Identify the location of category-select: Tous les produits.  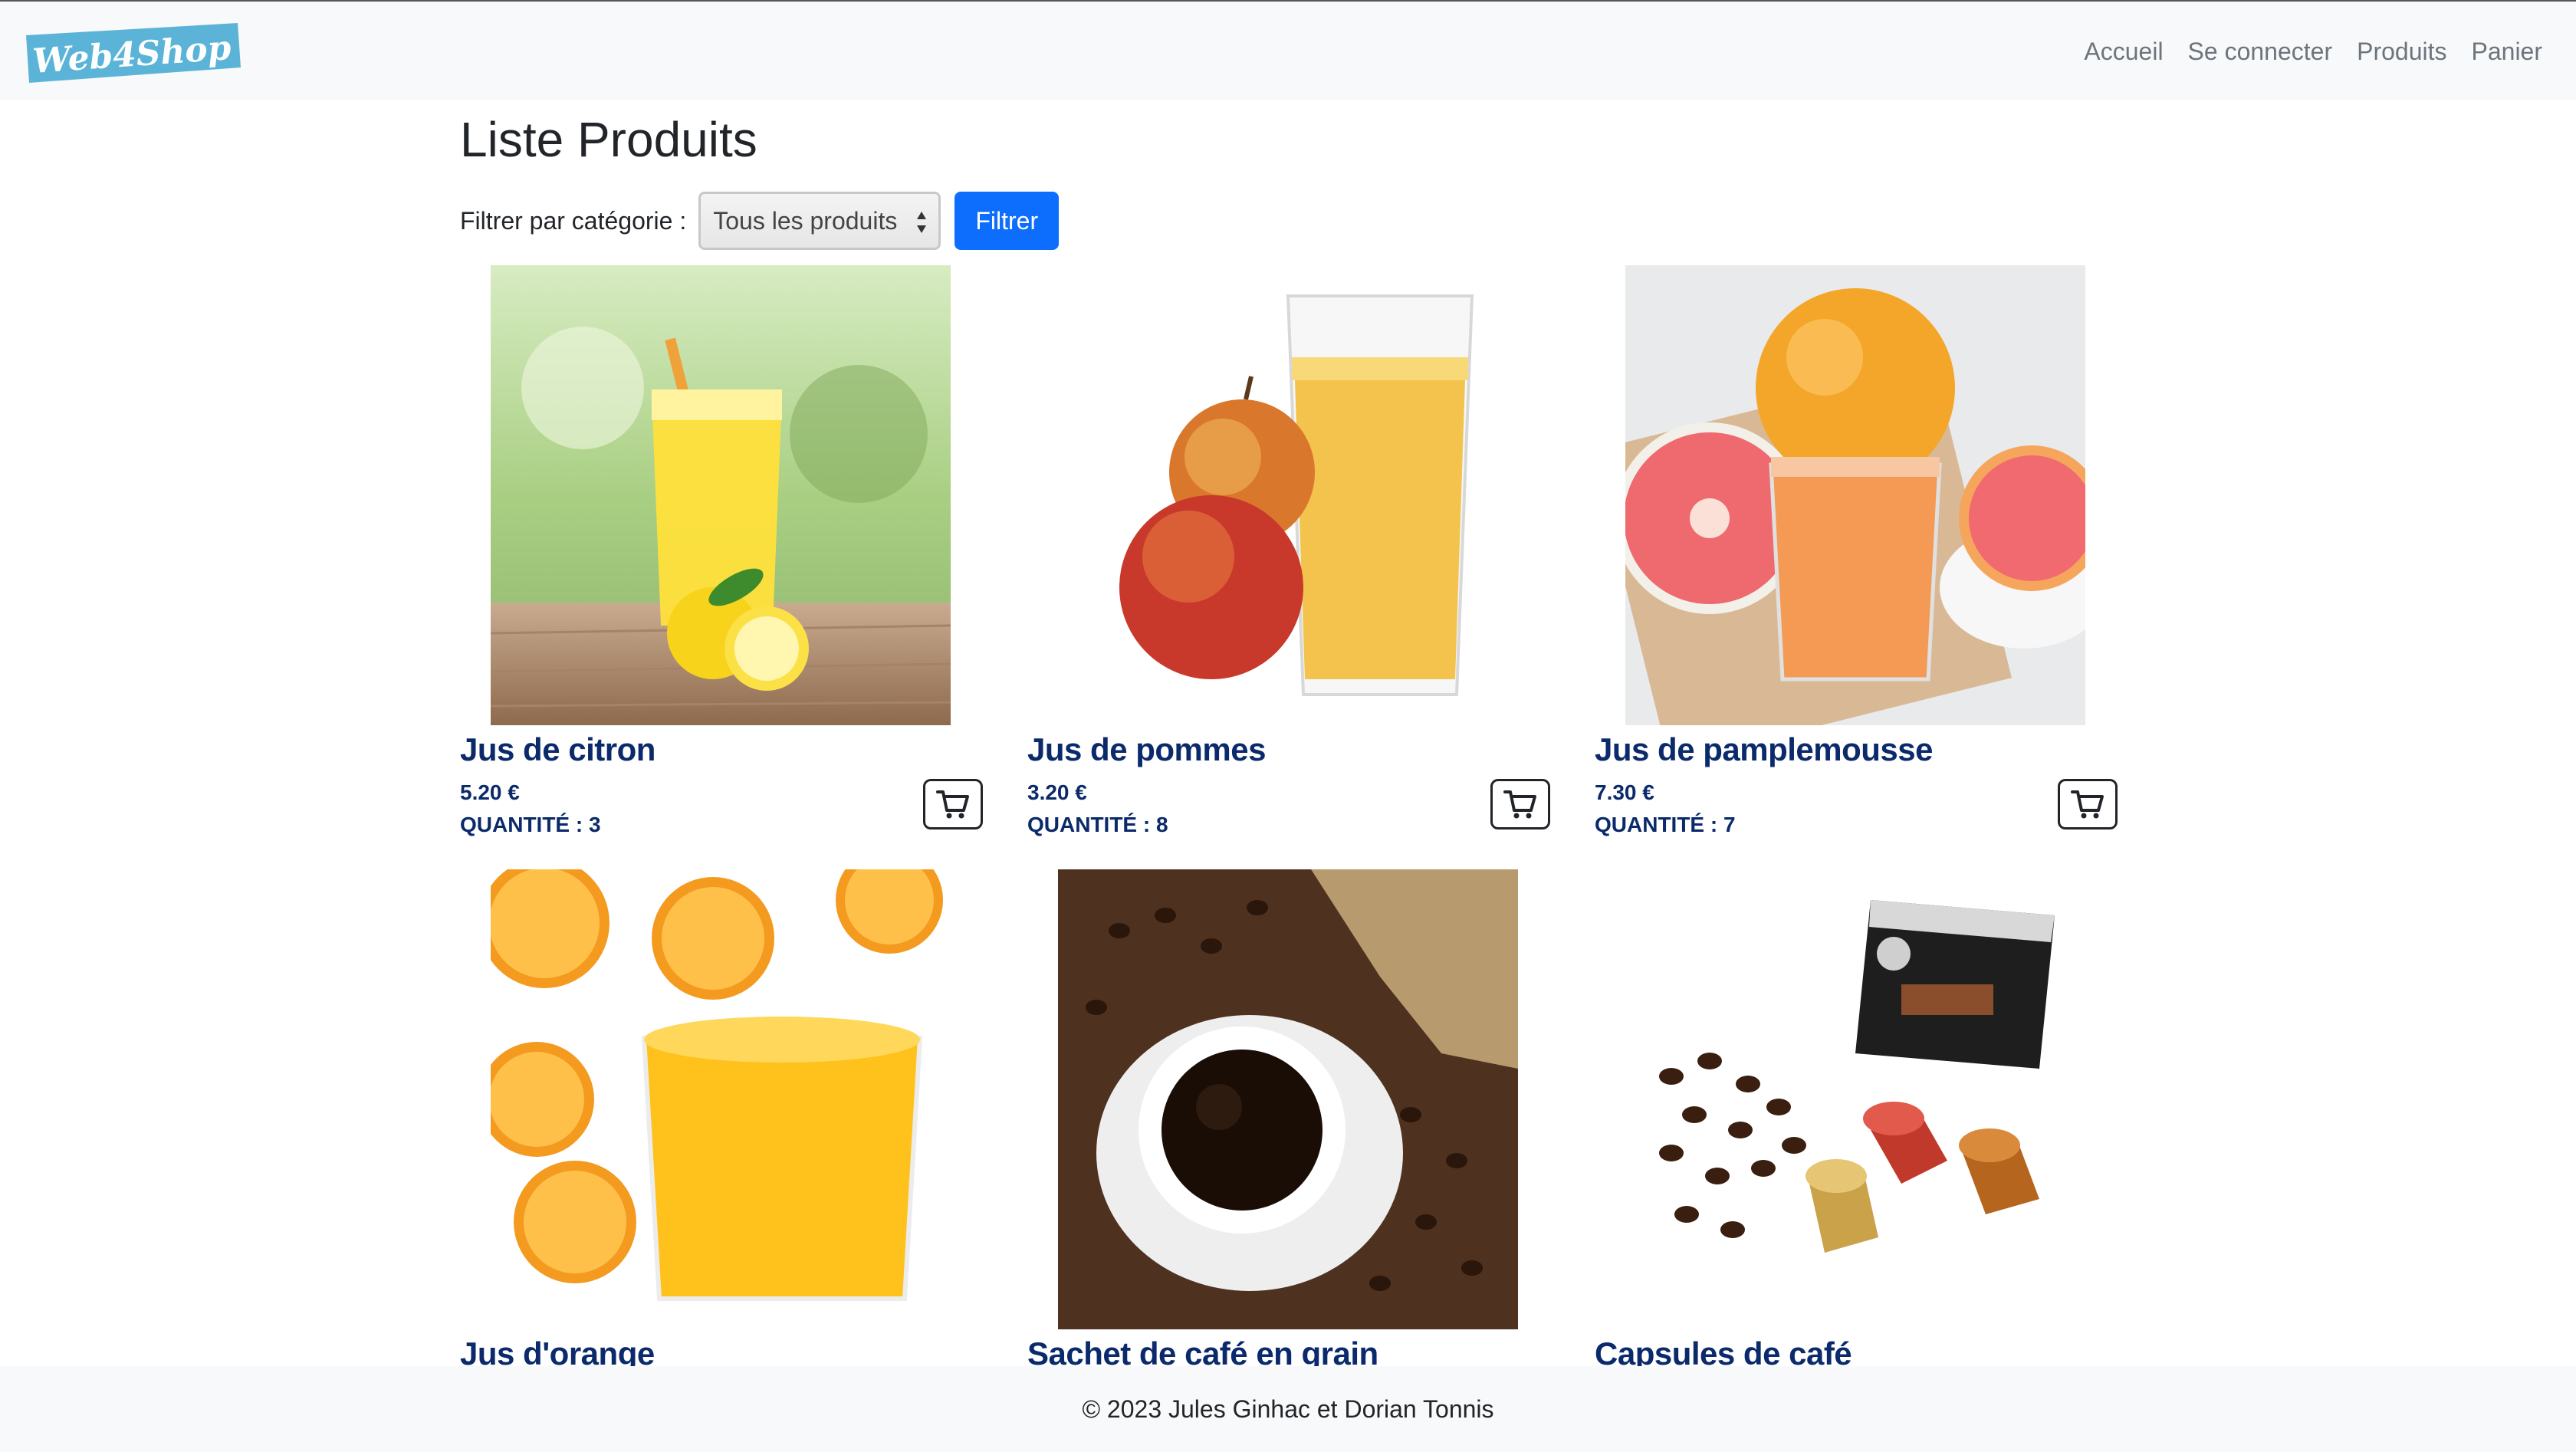
(820, 221).